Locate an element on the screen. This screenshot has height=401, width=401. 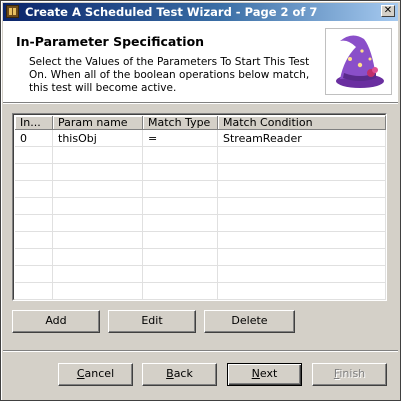
column-header-match-condition: Match Condition is located at coordinates (302, 123).